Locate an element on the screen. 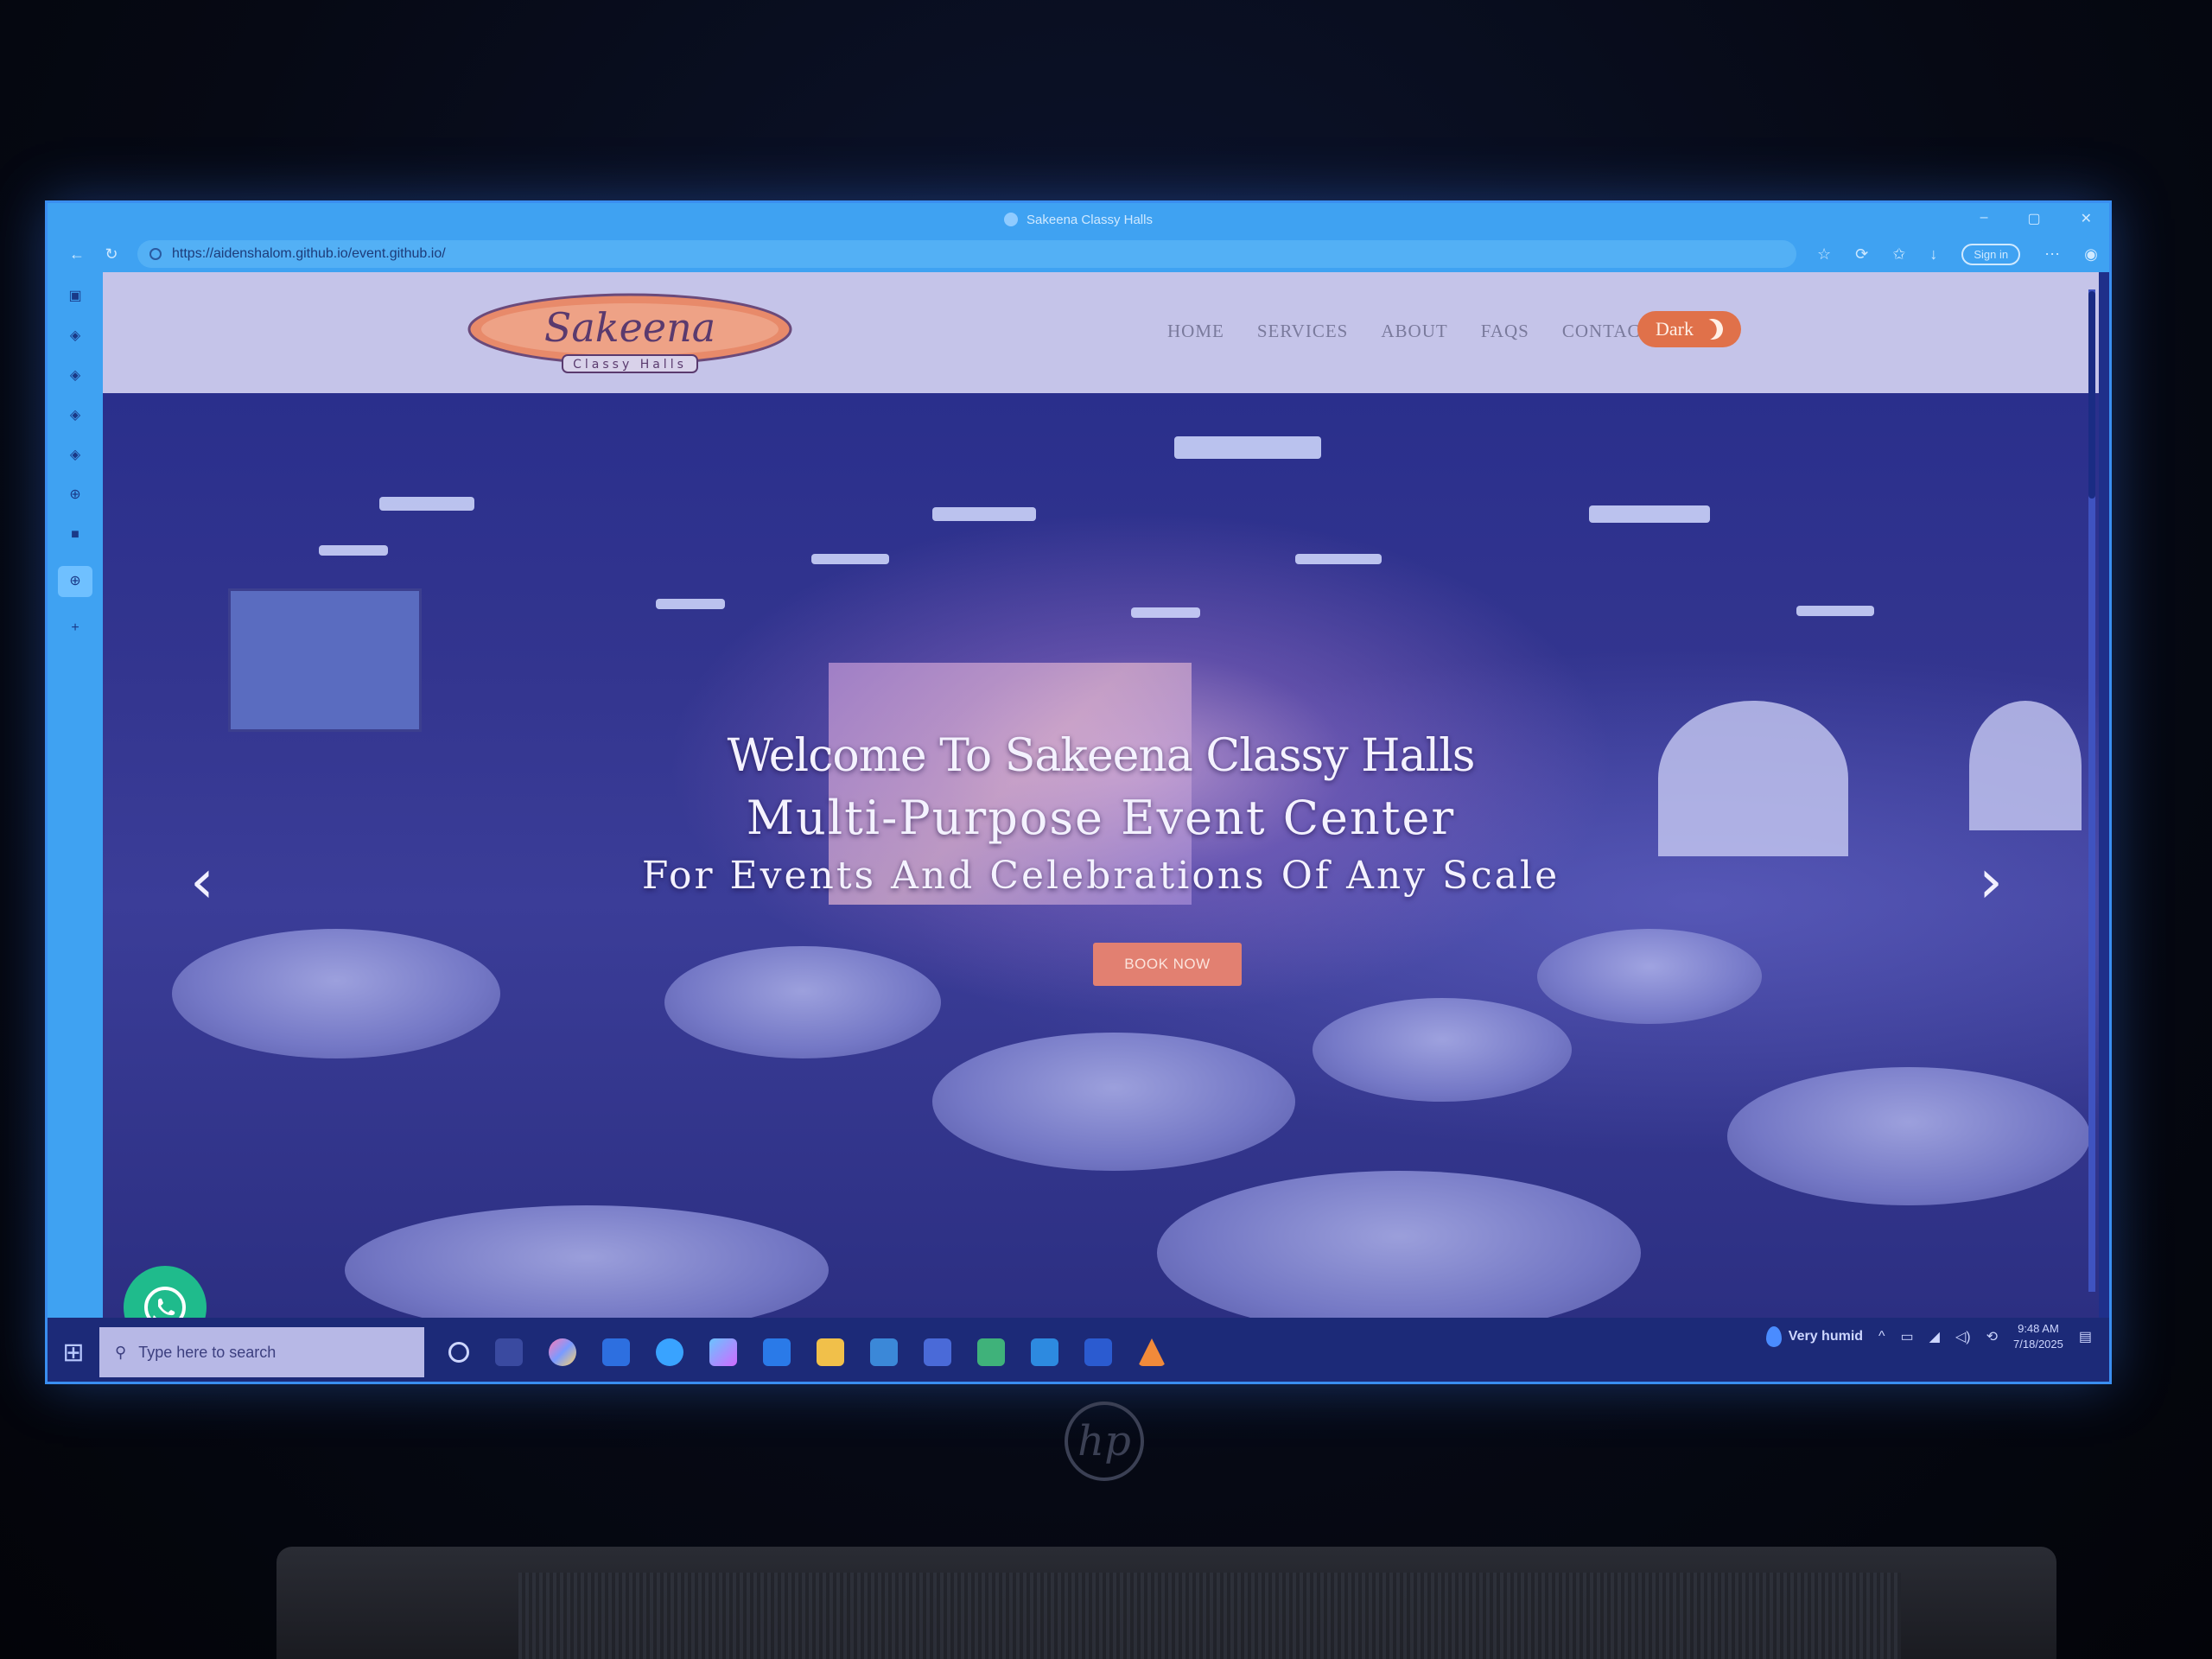 This screenshot has height=1659, width=2212. maximize-icon: ▢ is located at coordinates (2033, 218).